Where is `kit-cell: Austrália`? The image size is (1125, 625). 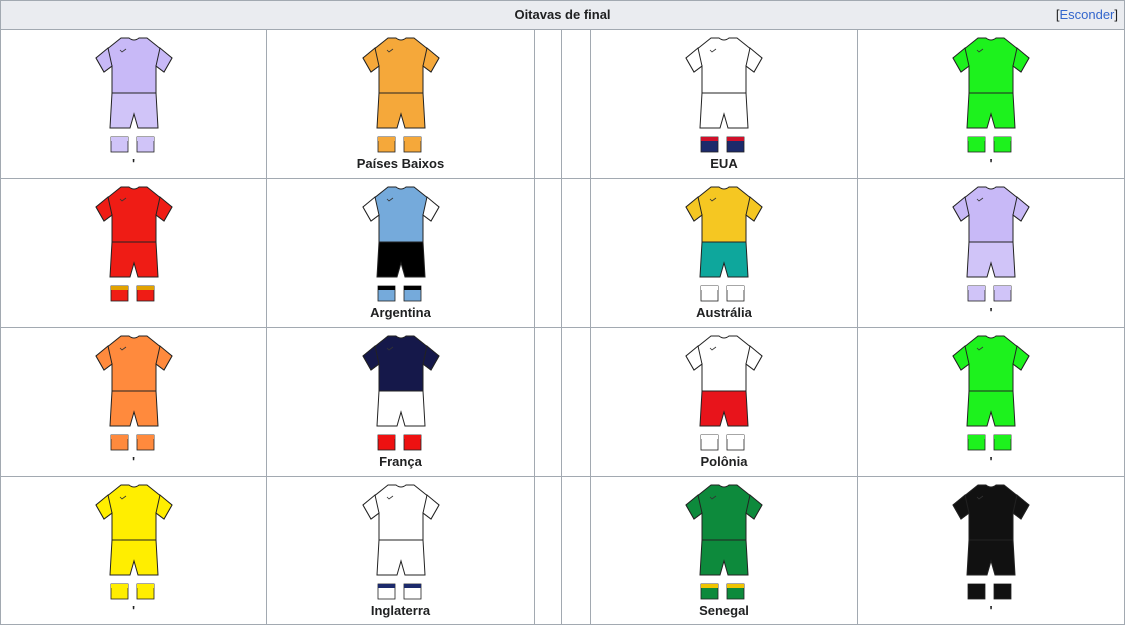 kit-cell: Austrália is located at coordinates (724, 253).